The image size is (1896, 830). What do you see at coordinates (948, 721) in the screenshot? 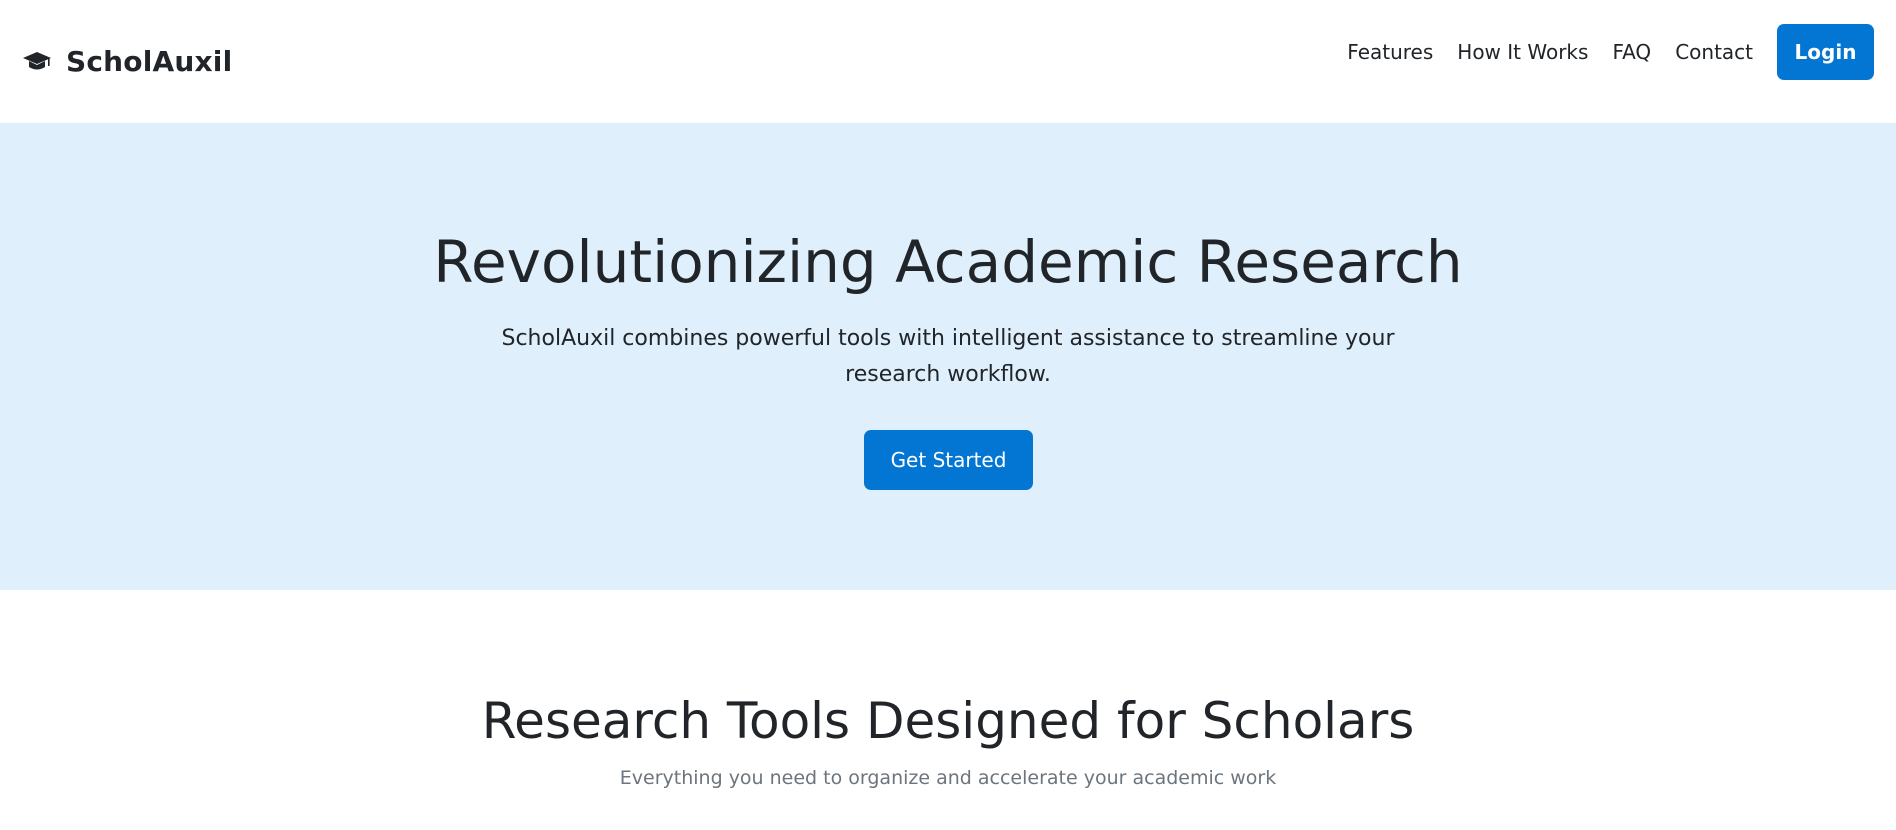
I see `features-title: Research Tools Designed for Scholars` at bounding box center [948, 721].